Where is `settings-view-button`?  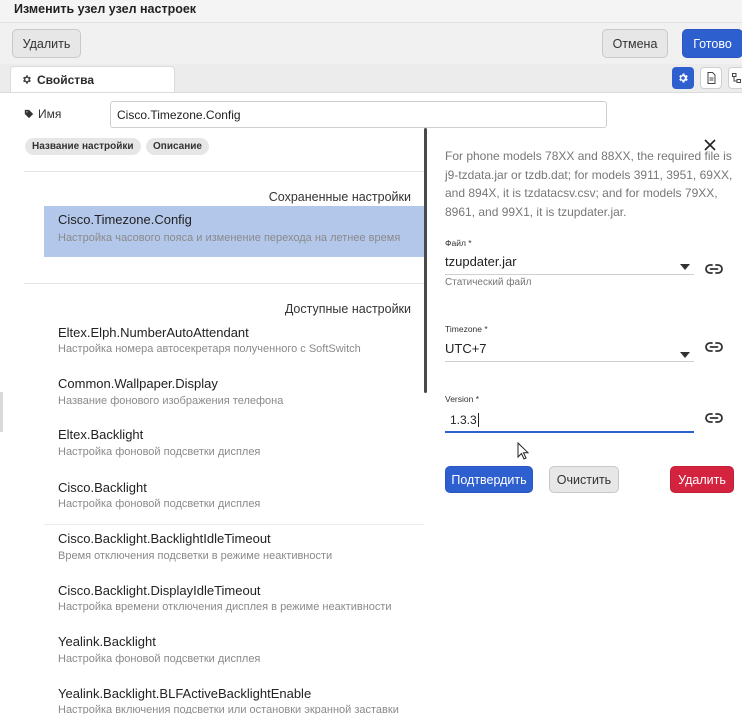
settings-view-button is located at coordinates (683, 78).